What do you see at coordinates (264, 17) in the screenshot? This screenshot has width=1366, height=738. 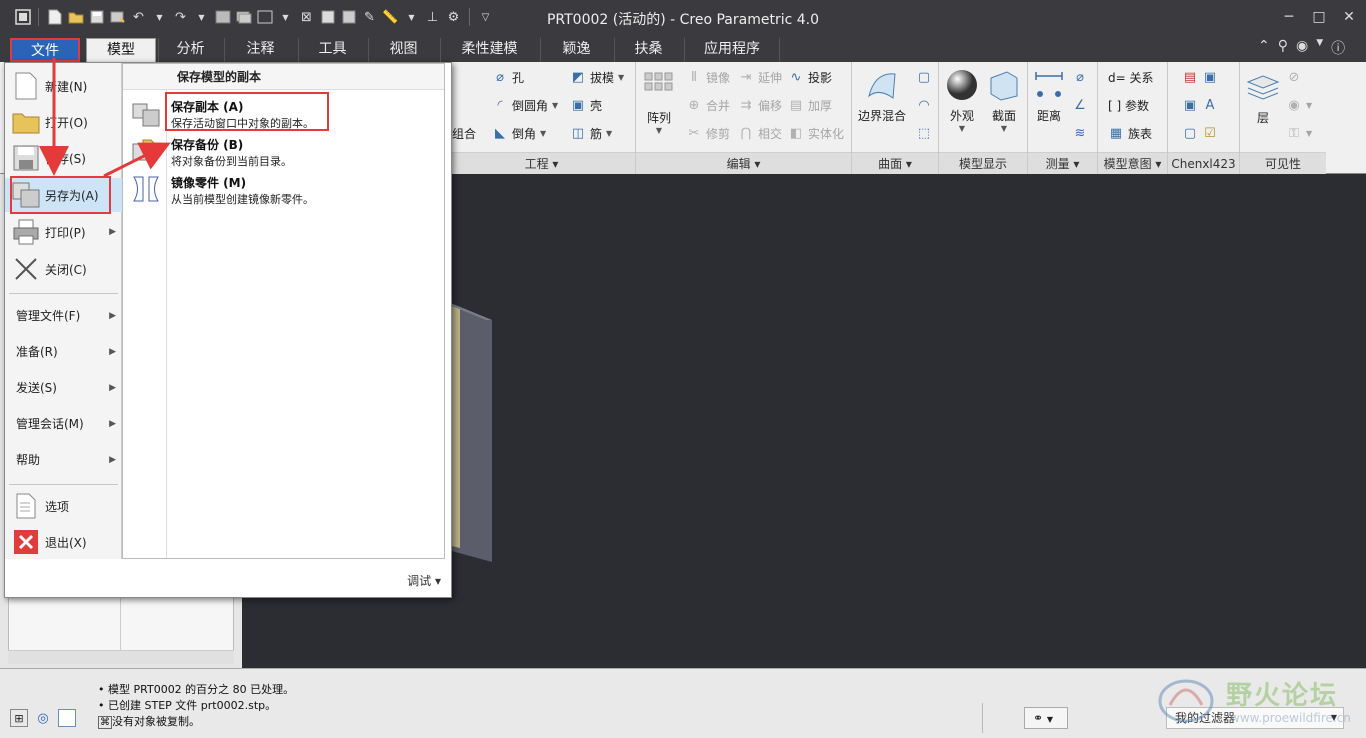 I see `switch-window-icon` at bounding box center [264, 17].